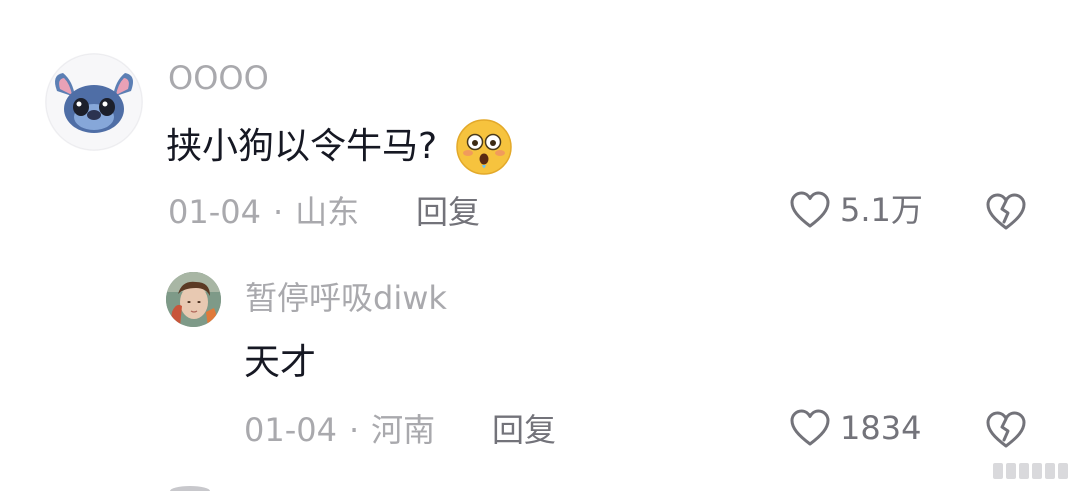  I want to click on like-count: 1834, so click(881, 428).